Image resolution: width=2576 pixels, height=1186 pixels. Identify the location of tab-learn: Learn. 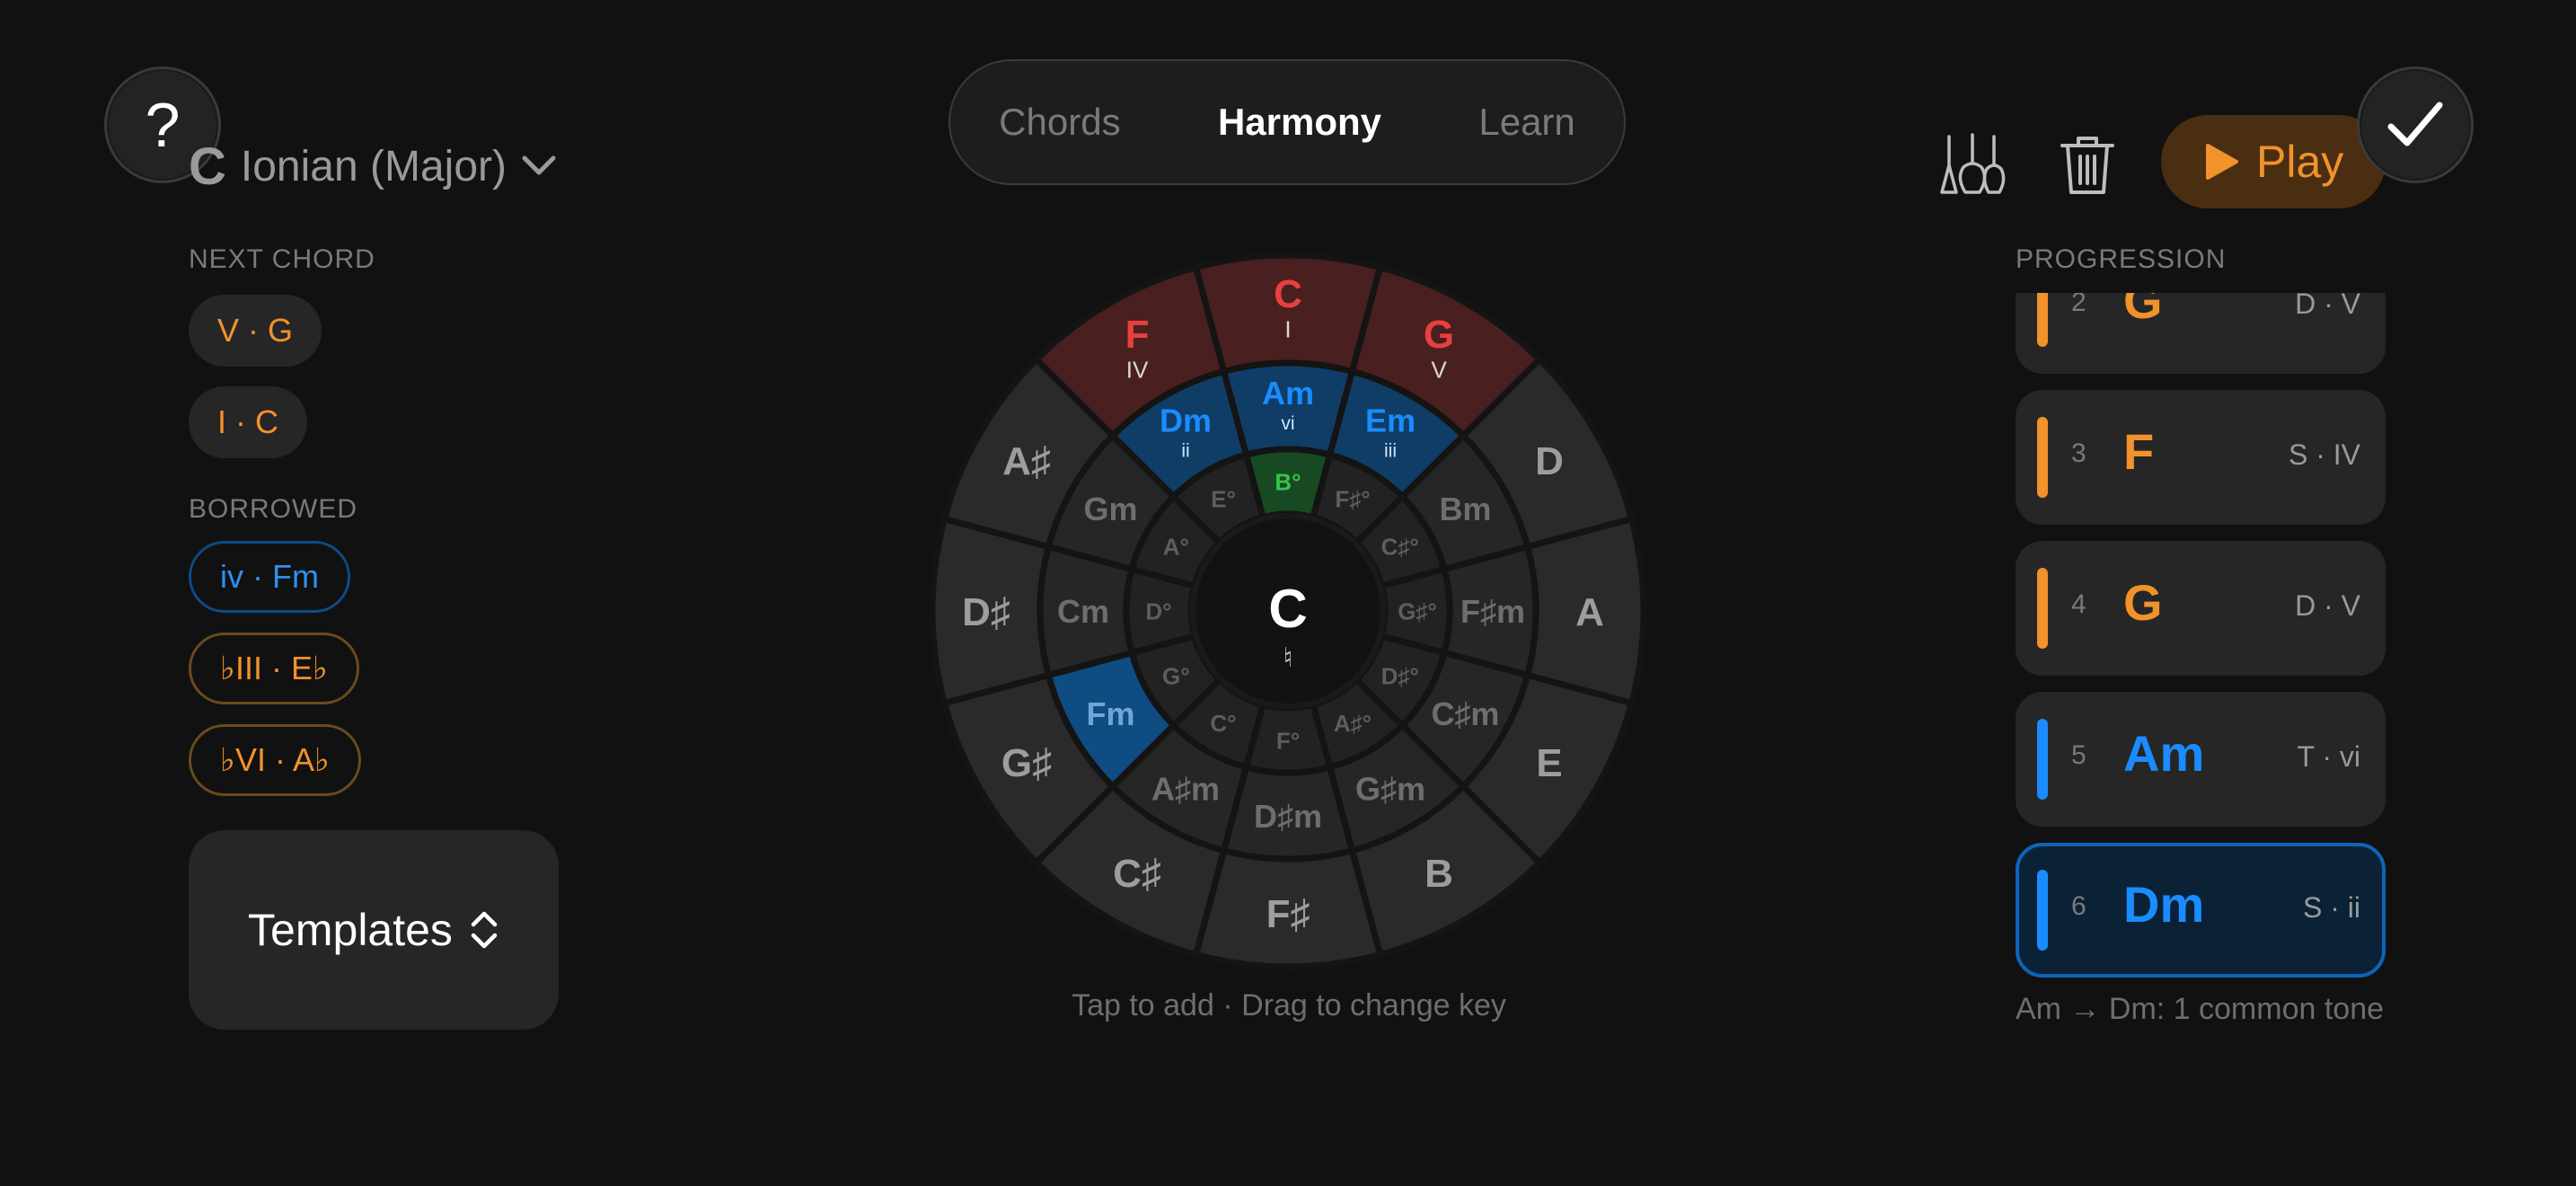
(1526, 122).